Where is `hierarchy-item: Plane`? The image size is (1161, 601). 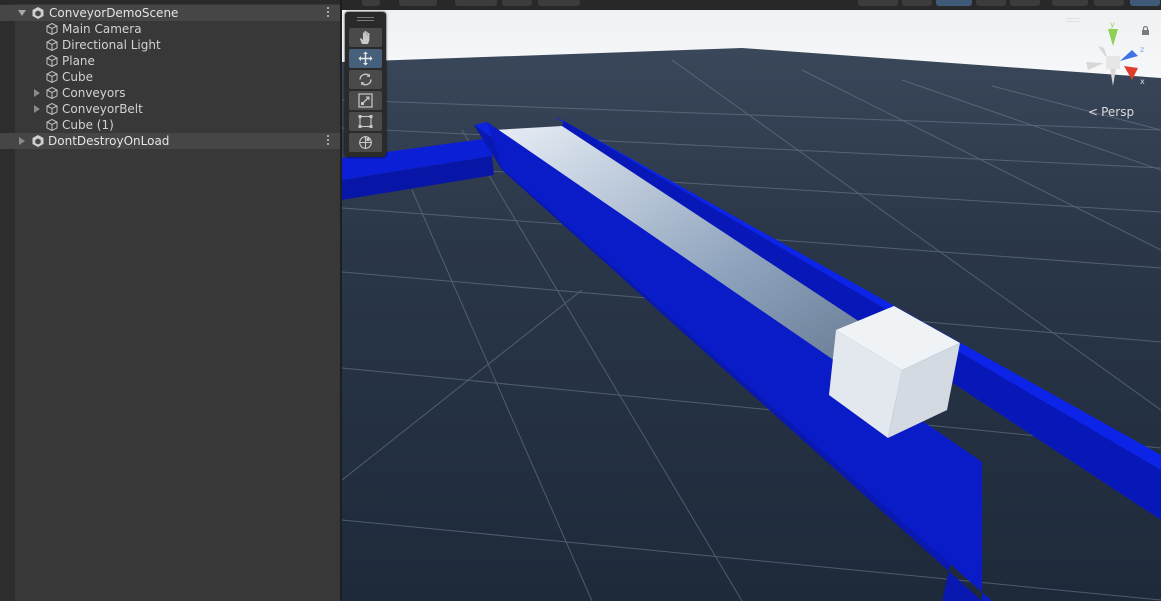 hierarchy-item: Plane is located at coordinates (170, 61).